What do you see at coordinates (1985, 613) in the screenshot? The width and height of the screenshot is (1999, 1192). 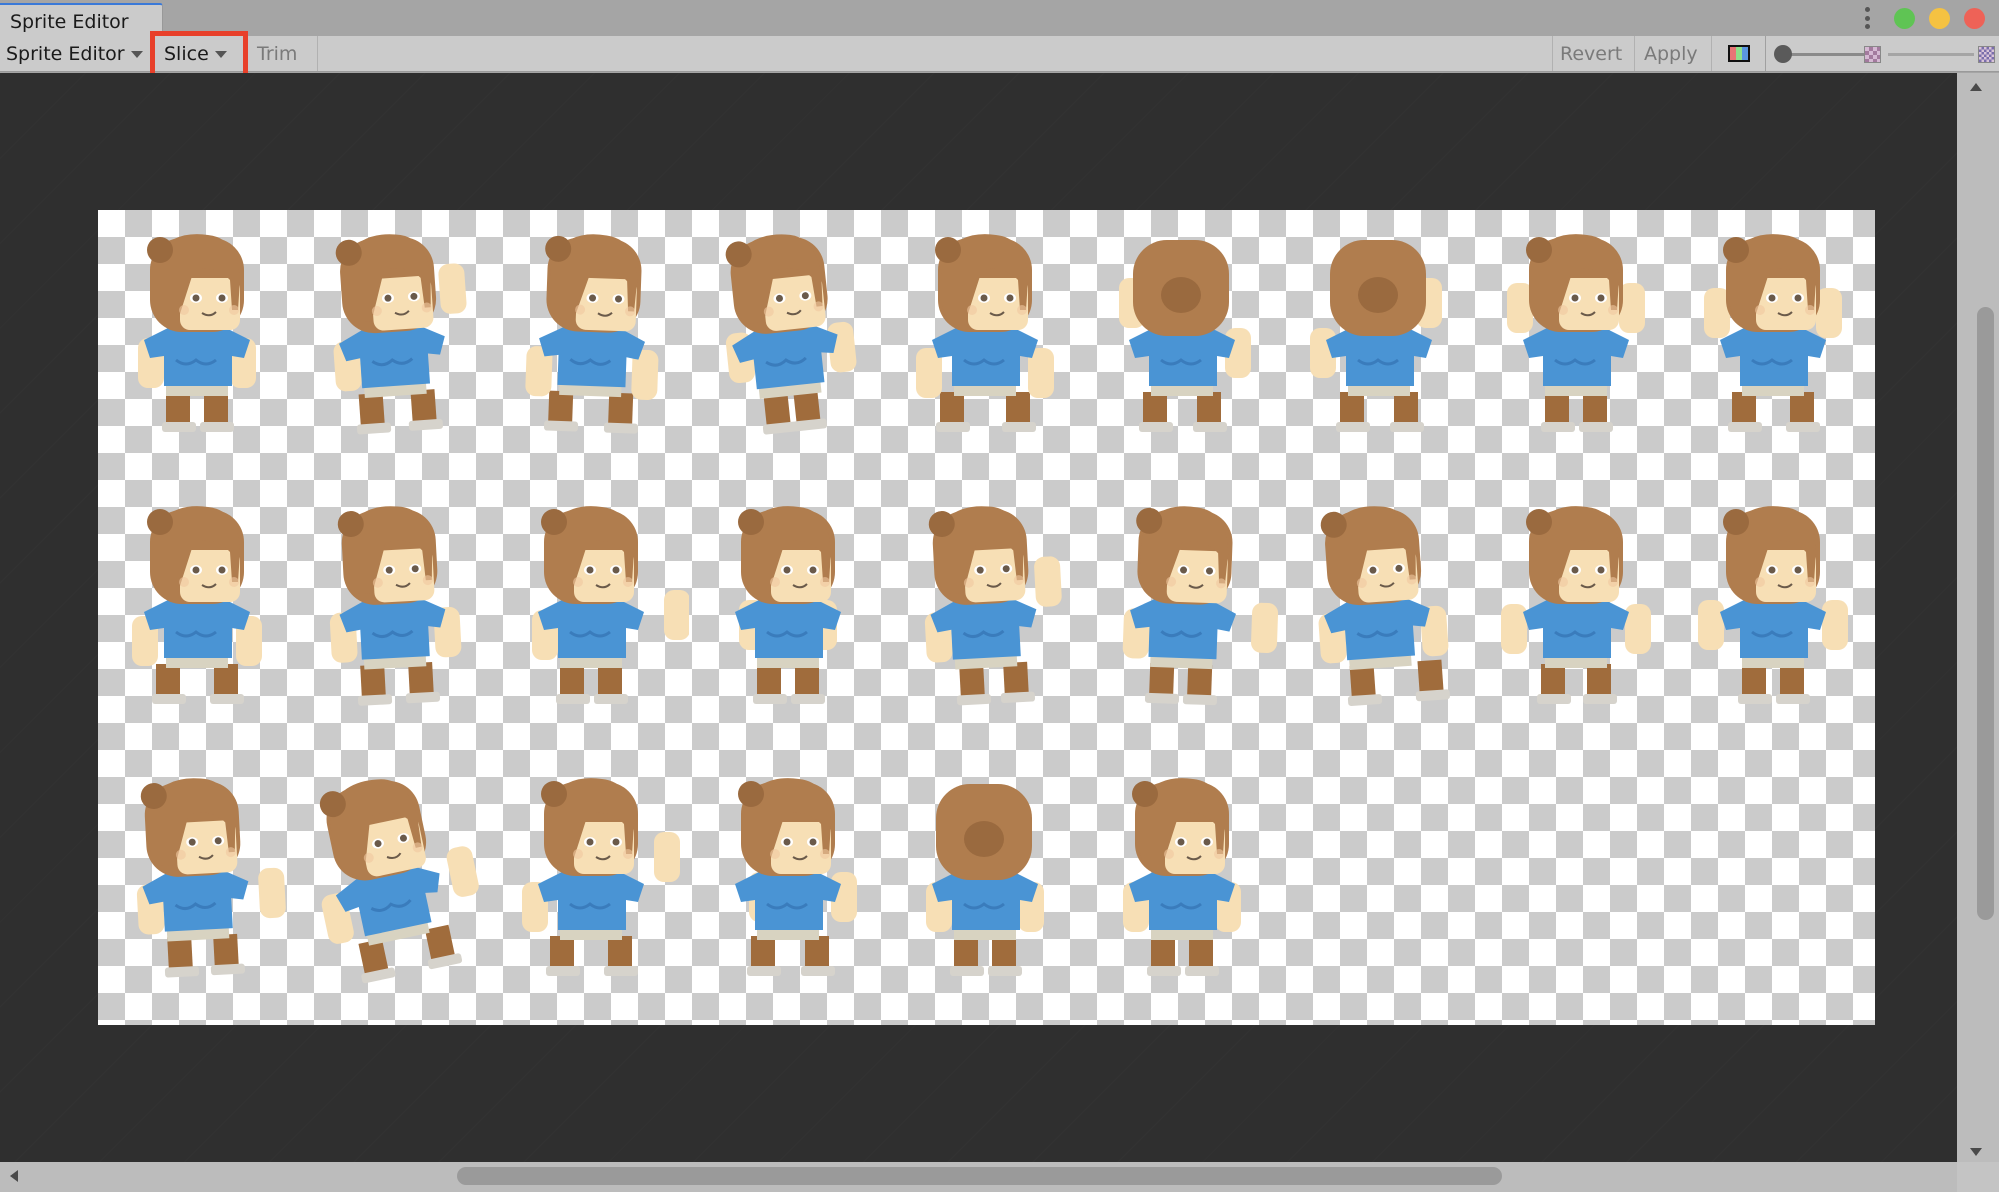 I see `vertical-scroll-thumb` at bounding box center [1985, 613].